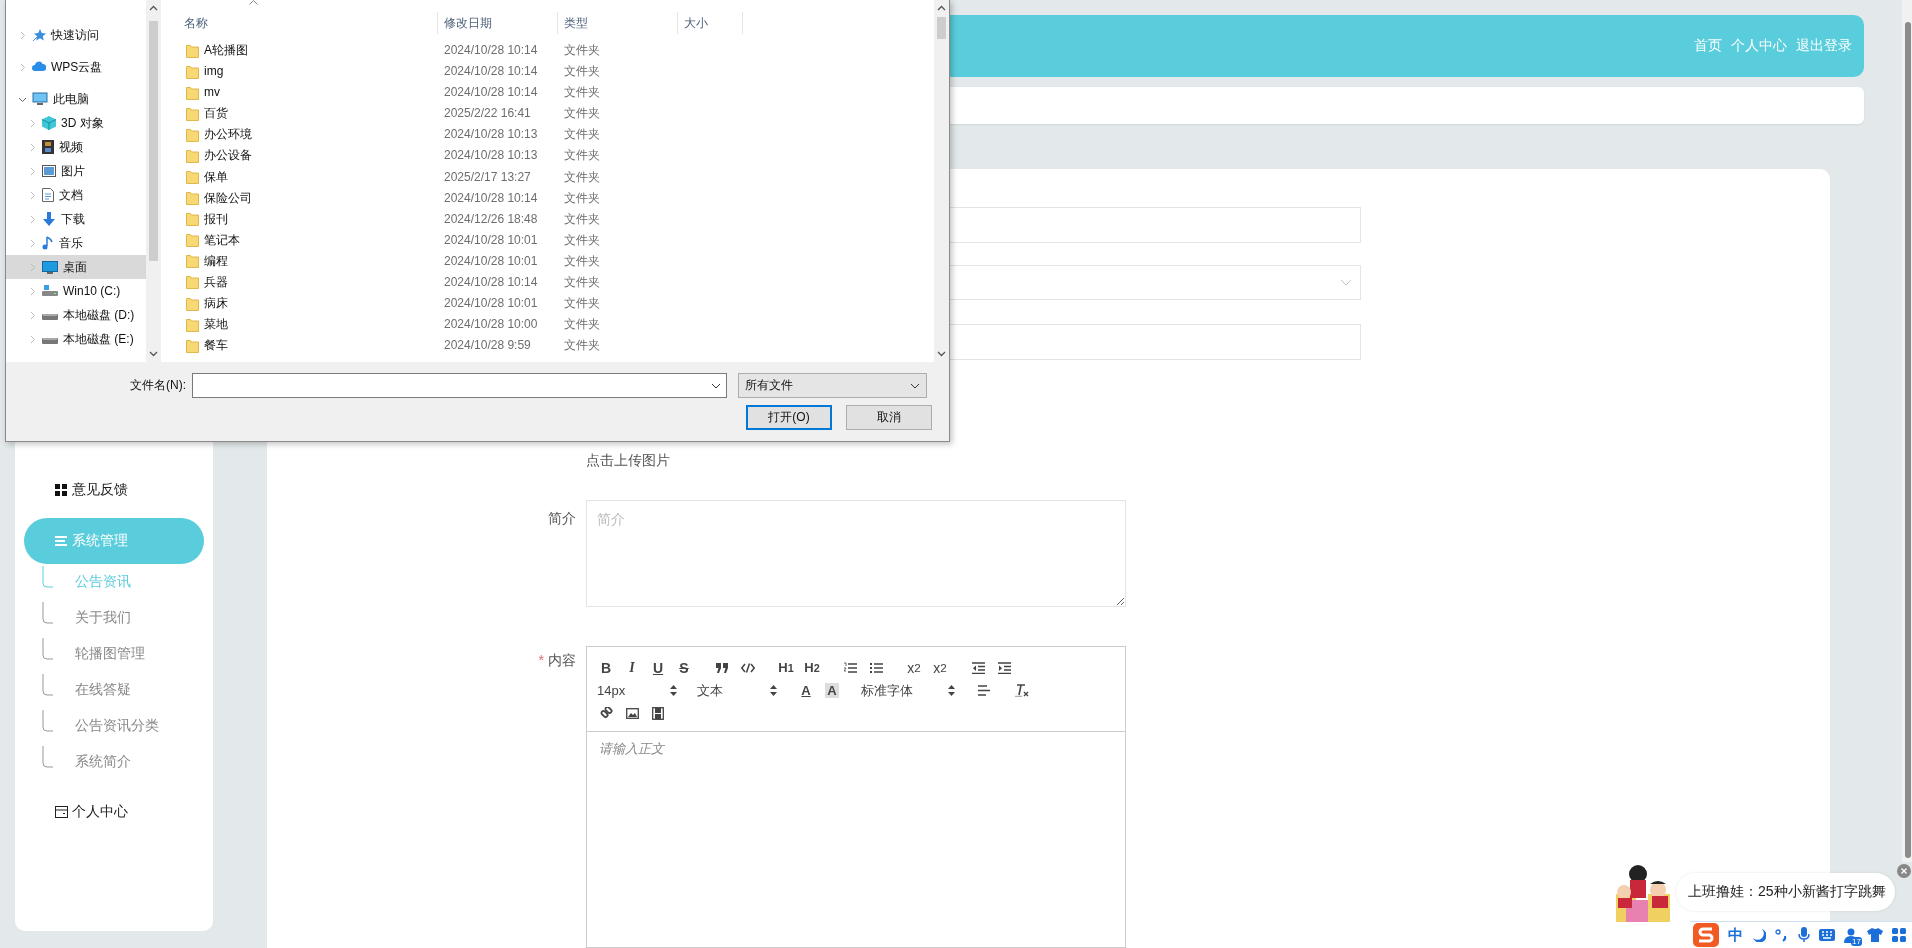 Image resolution: width=1912 pixels, height=948 pixels. What do you see at coordinates (114, 762) in the screenshot?
I see `submenu-item: 系统简介` at bounding box center [114, 762].